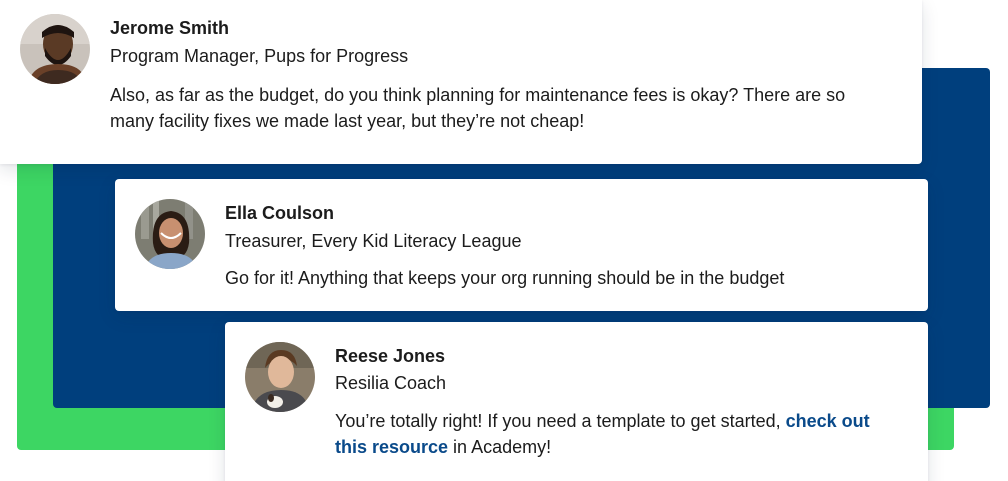 The image size is (1008, 481). What do you see at coordinates (280, 213) in the screenshot?
I see `sender-name: Ella Coulson` at bounding box center [280, 213].